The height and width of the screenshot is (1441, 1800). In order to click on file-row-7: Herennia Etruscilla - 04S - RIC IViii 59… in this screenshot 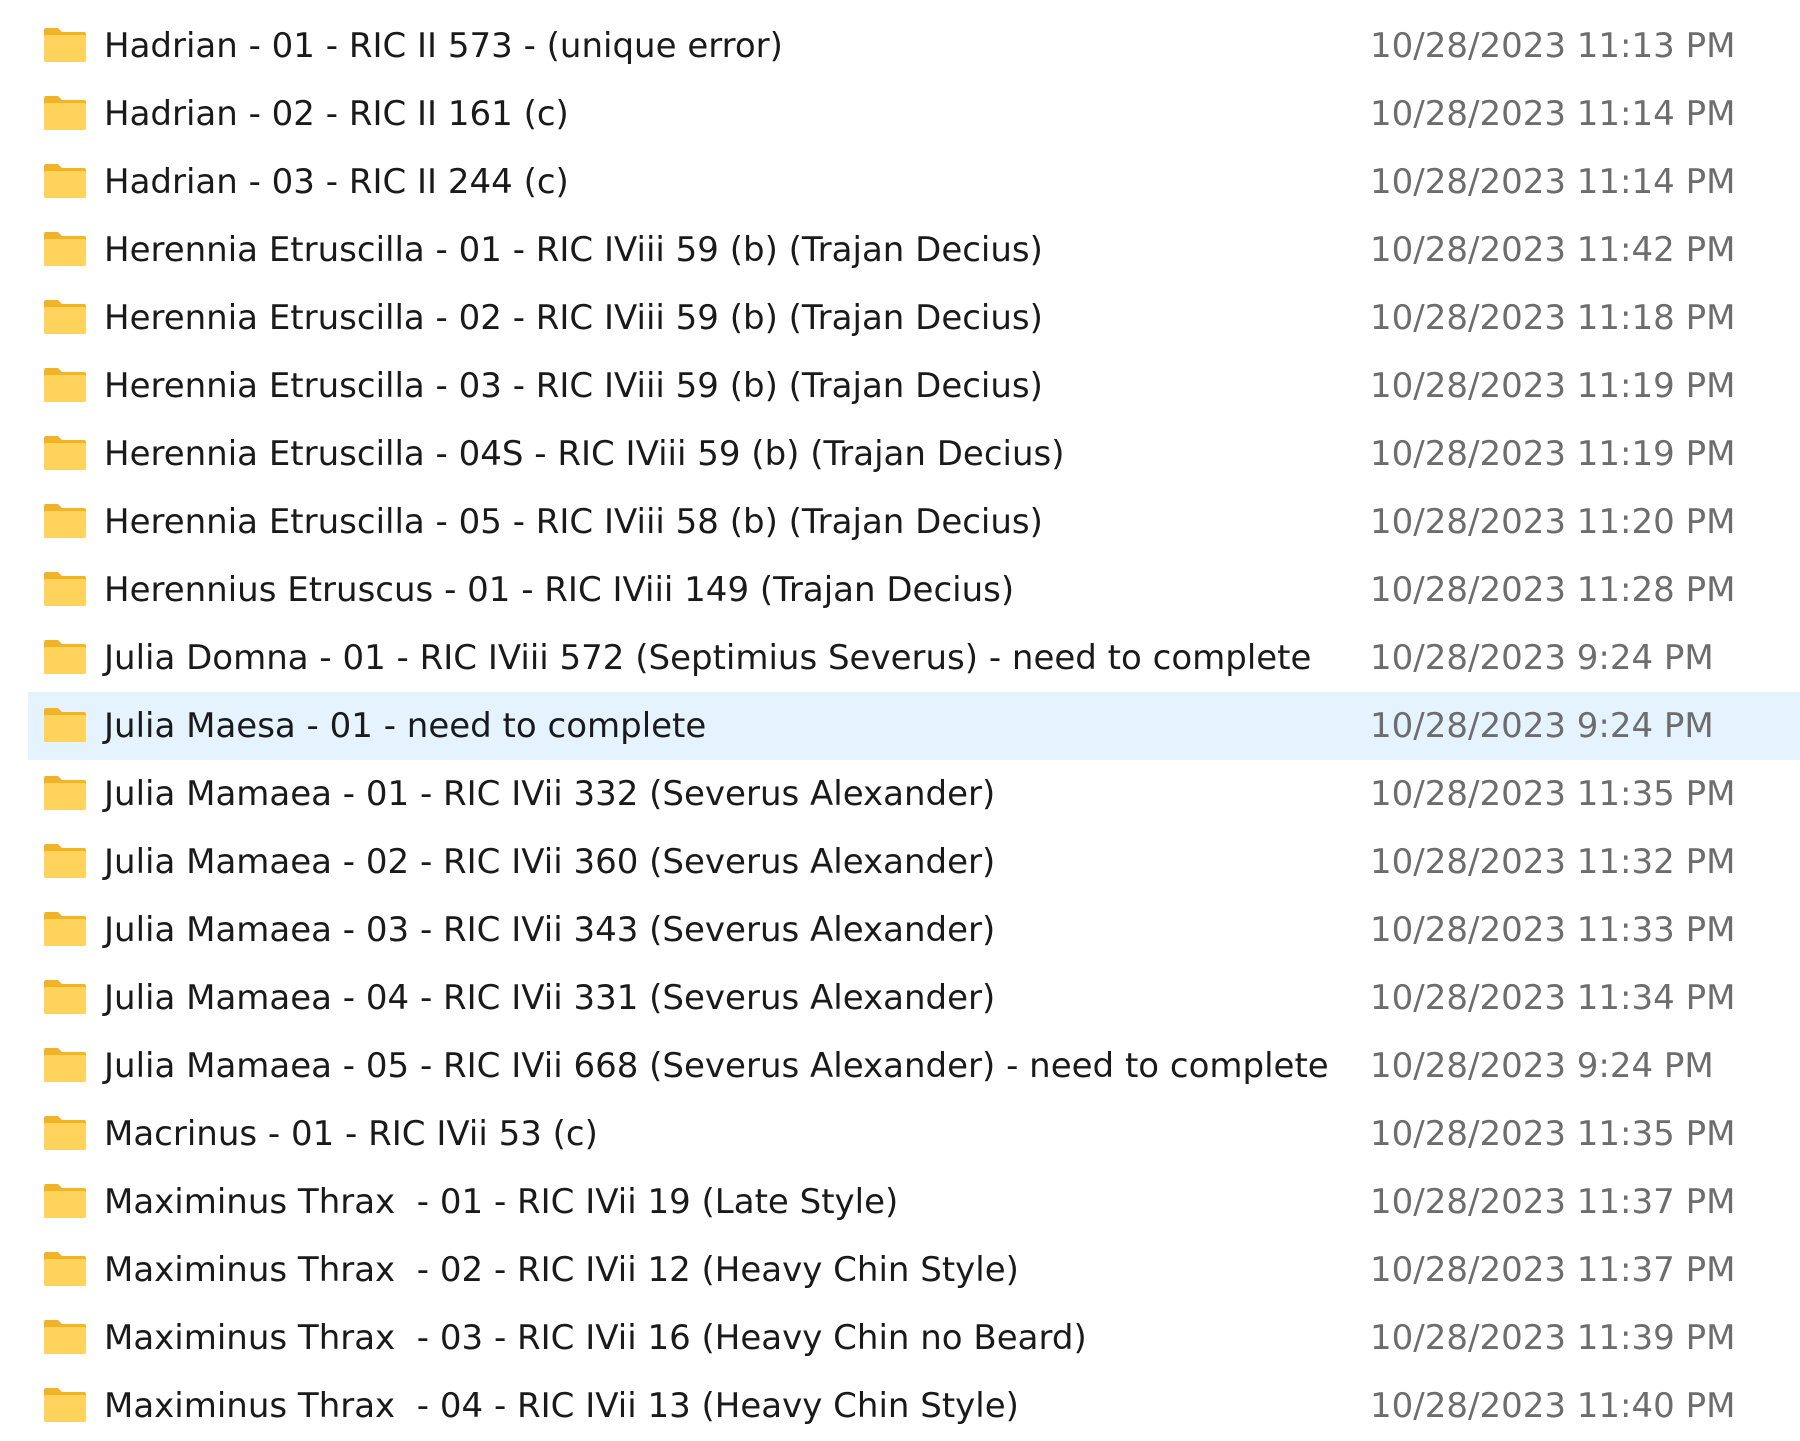, I will do `click(914, 454)`.